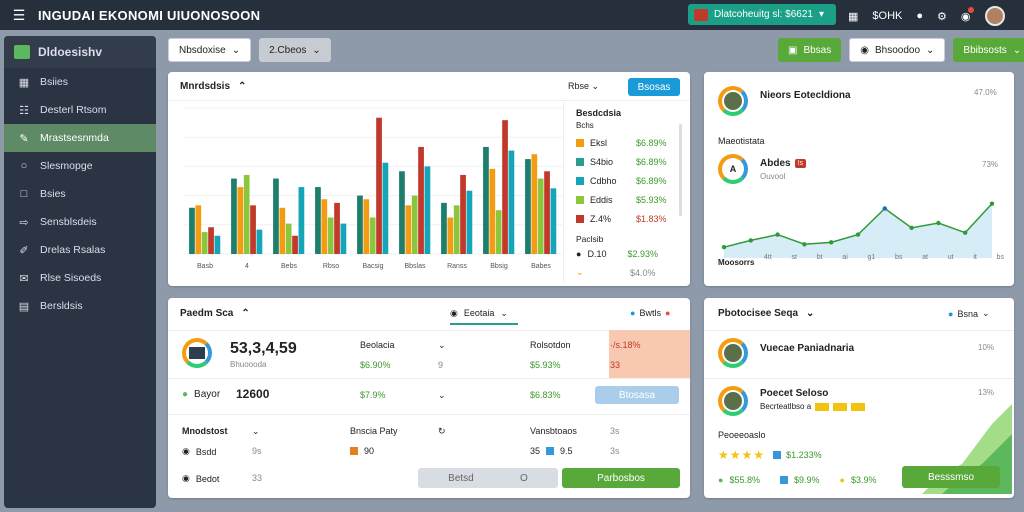  Describe the element at coordinates (800, 163) in the screenshot. I see `status-badge: !s` at that location.